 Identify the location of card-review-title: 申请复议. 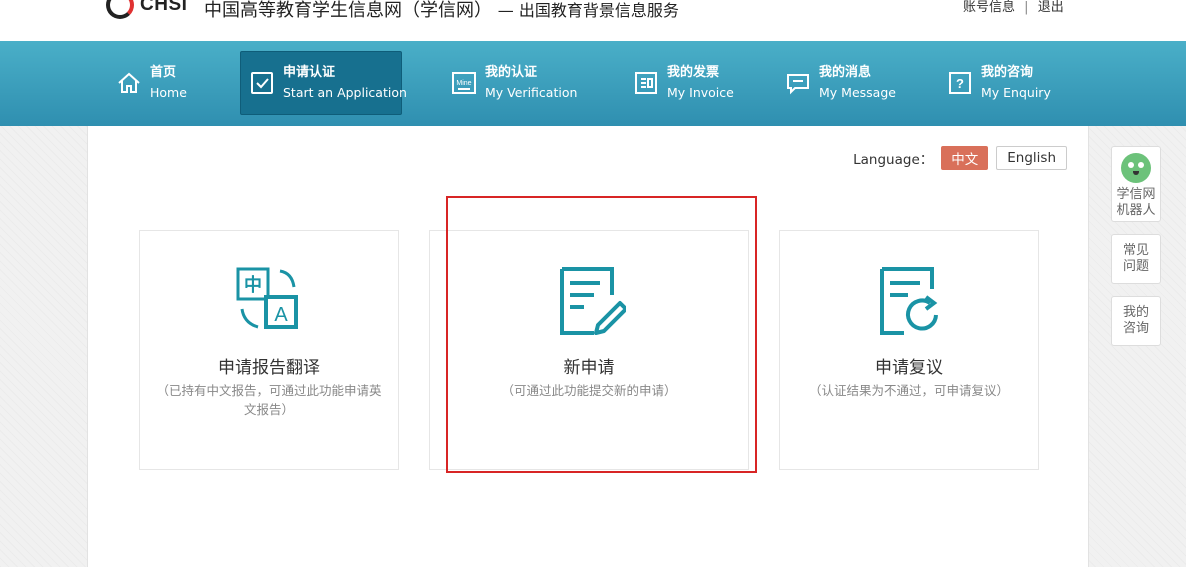
(909, 368).